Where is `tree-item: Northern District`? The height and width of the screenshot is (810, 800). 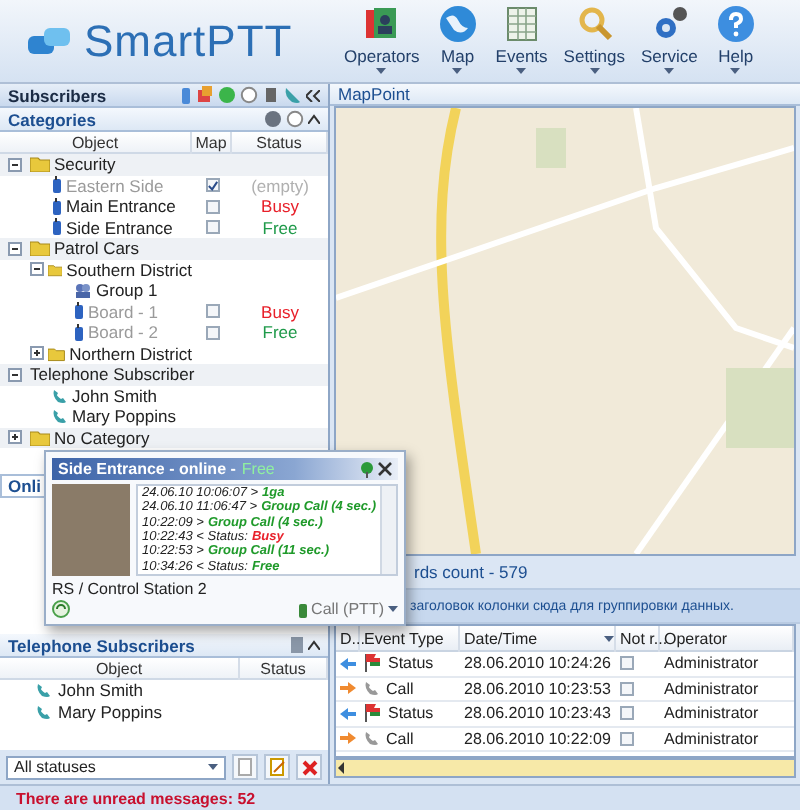
tree-item: Northern District is located at coordinates (130, 353).